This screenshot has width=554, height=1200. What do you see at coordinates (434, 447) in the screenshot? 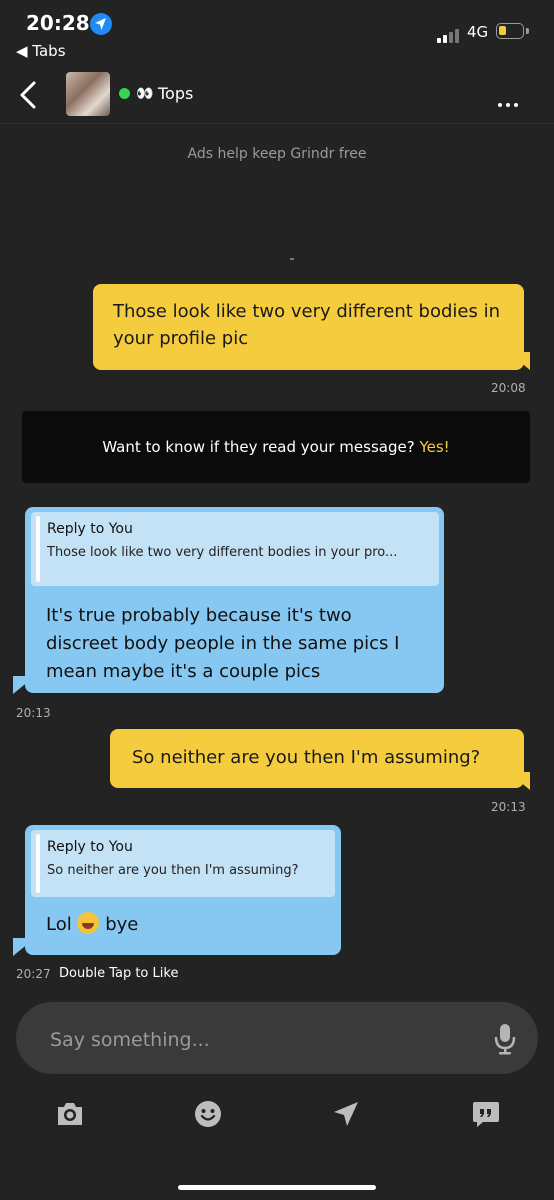
I see `read-receipt-yes-link: Yes!` at bounding box center [434, 447].